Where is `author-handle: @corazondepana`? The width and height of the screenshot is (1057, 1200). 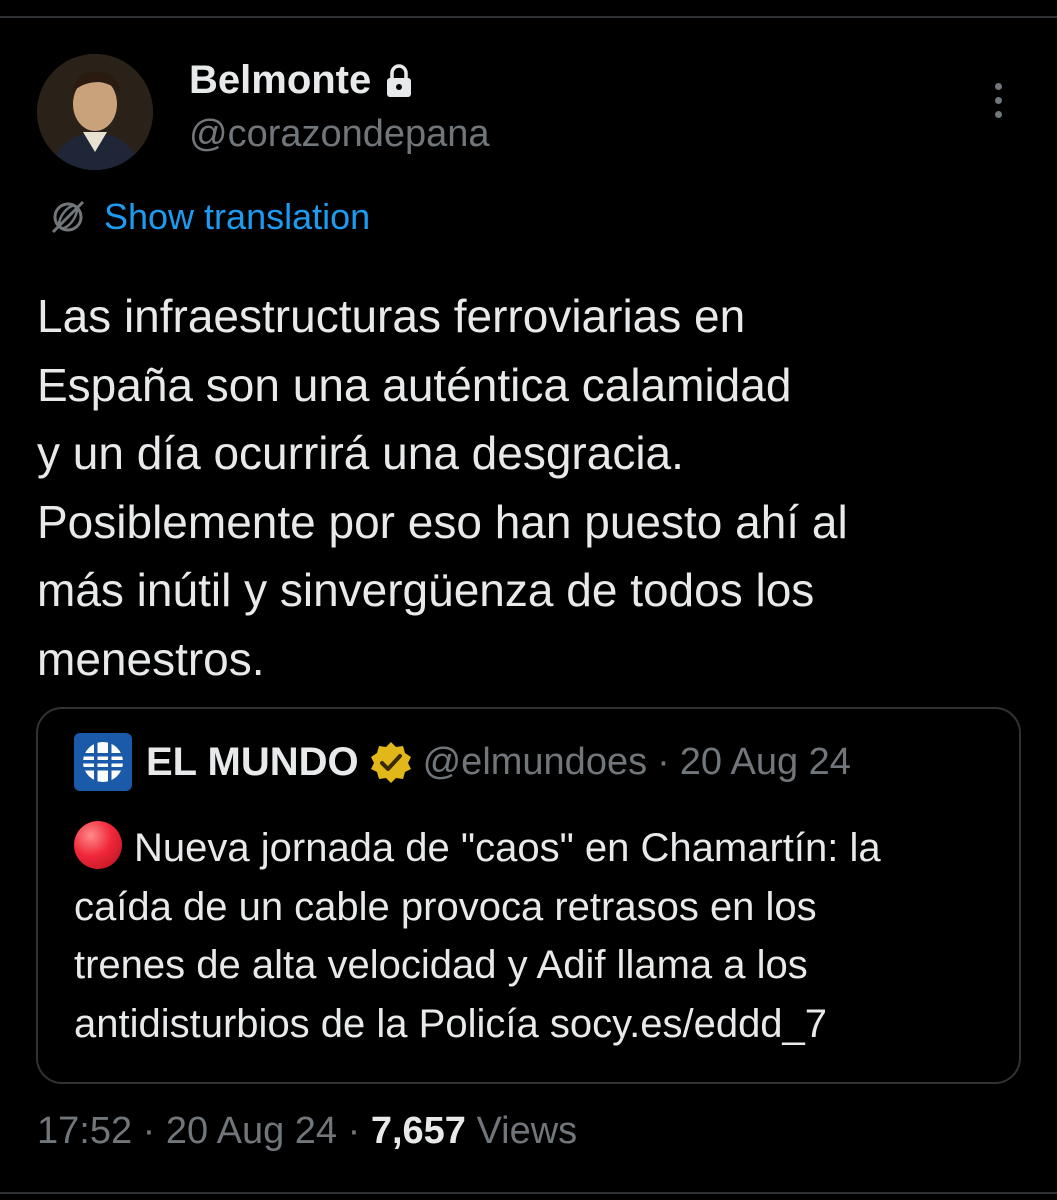
author-handle: @corazondepana is located at coordinates (339, 134).